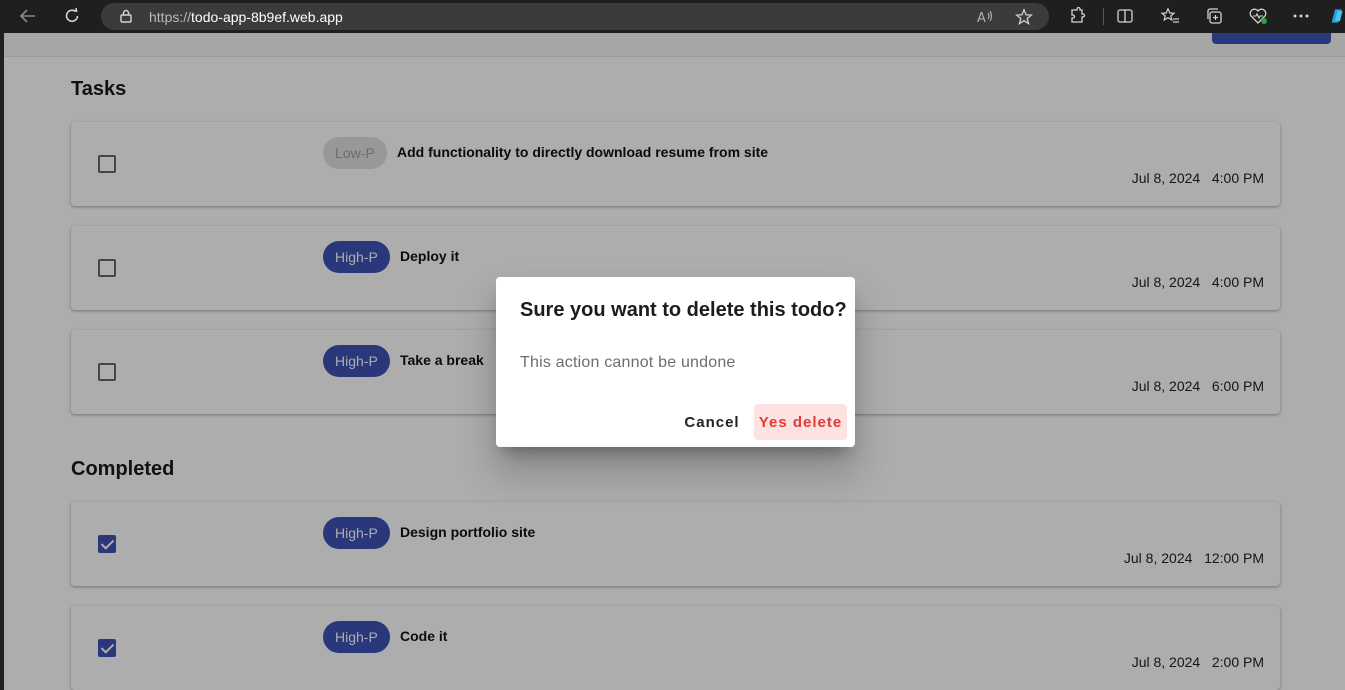 The image size is (1345, 690). What do you see at coordinates (800, 422) in the screenshot?
I see `confirm-delete-button: Yes delete` at bounding box center [800, 422].